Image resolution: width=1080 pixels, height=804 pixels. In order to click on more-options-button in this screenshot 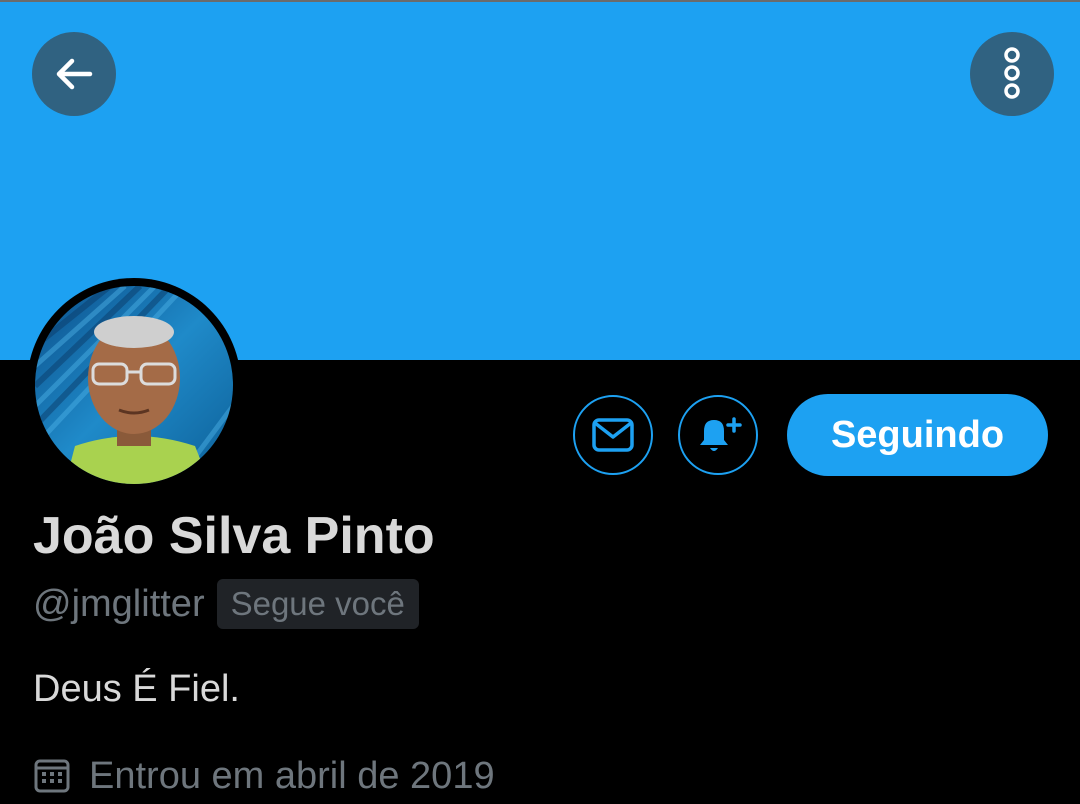, I will do `click(1012, 74)`.